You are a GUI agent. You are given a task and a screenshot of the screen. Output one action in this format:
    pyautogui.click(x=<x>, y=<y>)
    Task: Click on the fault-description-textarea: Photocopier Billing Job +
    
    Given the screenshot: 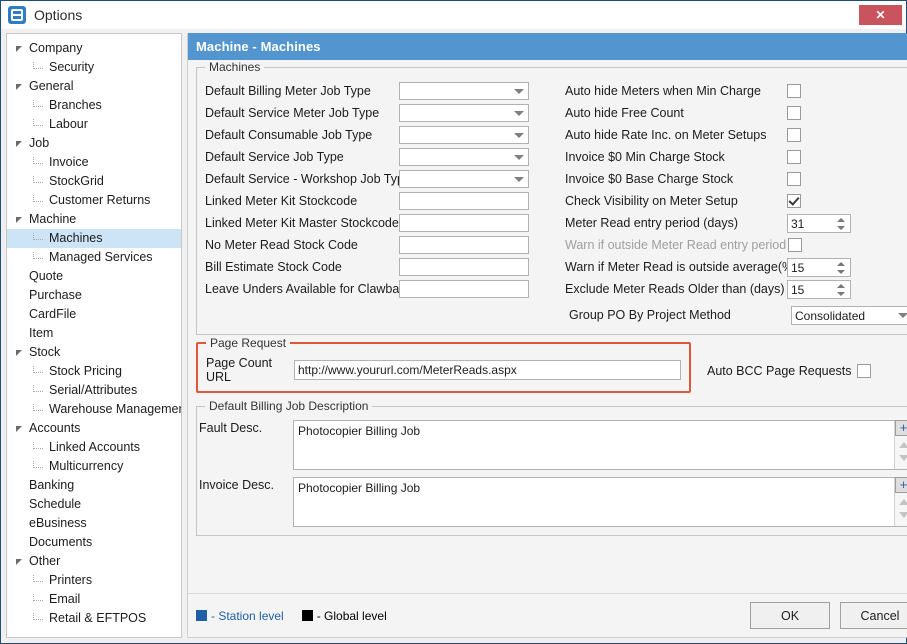 What is the action you would take?
    pyautogui.click(x=600, y=445)
    